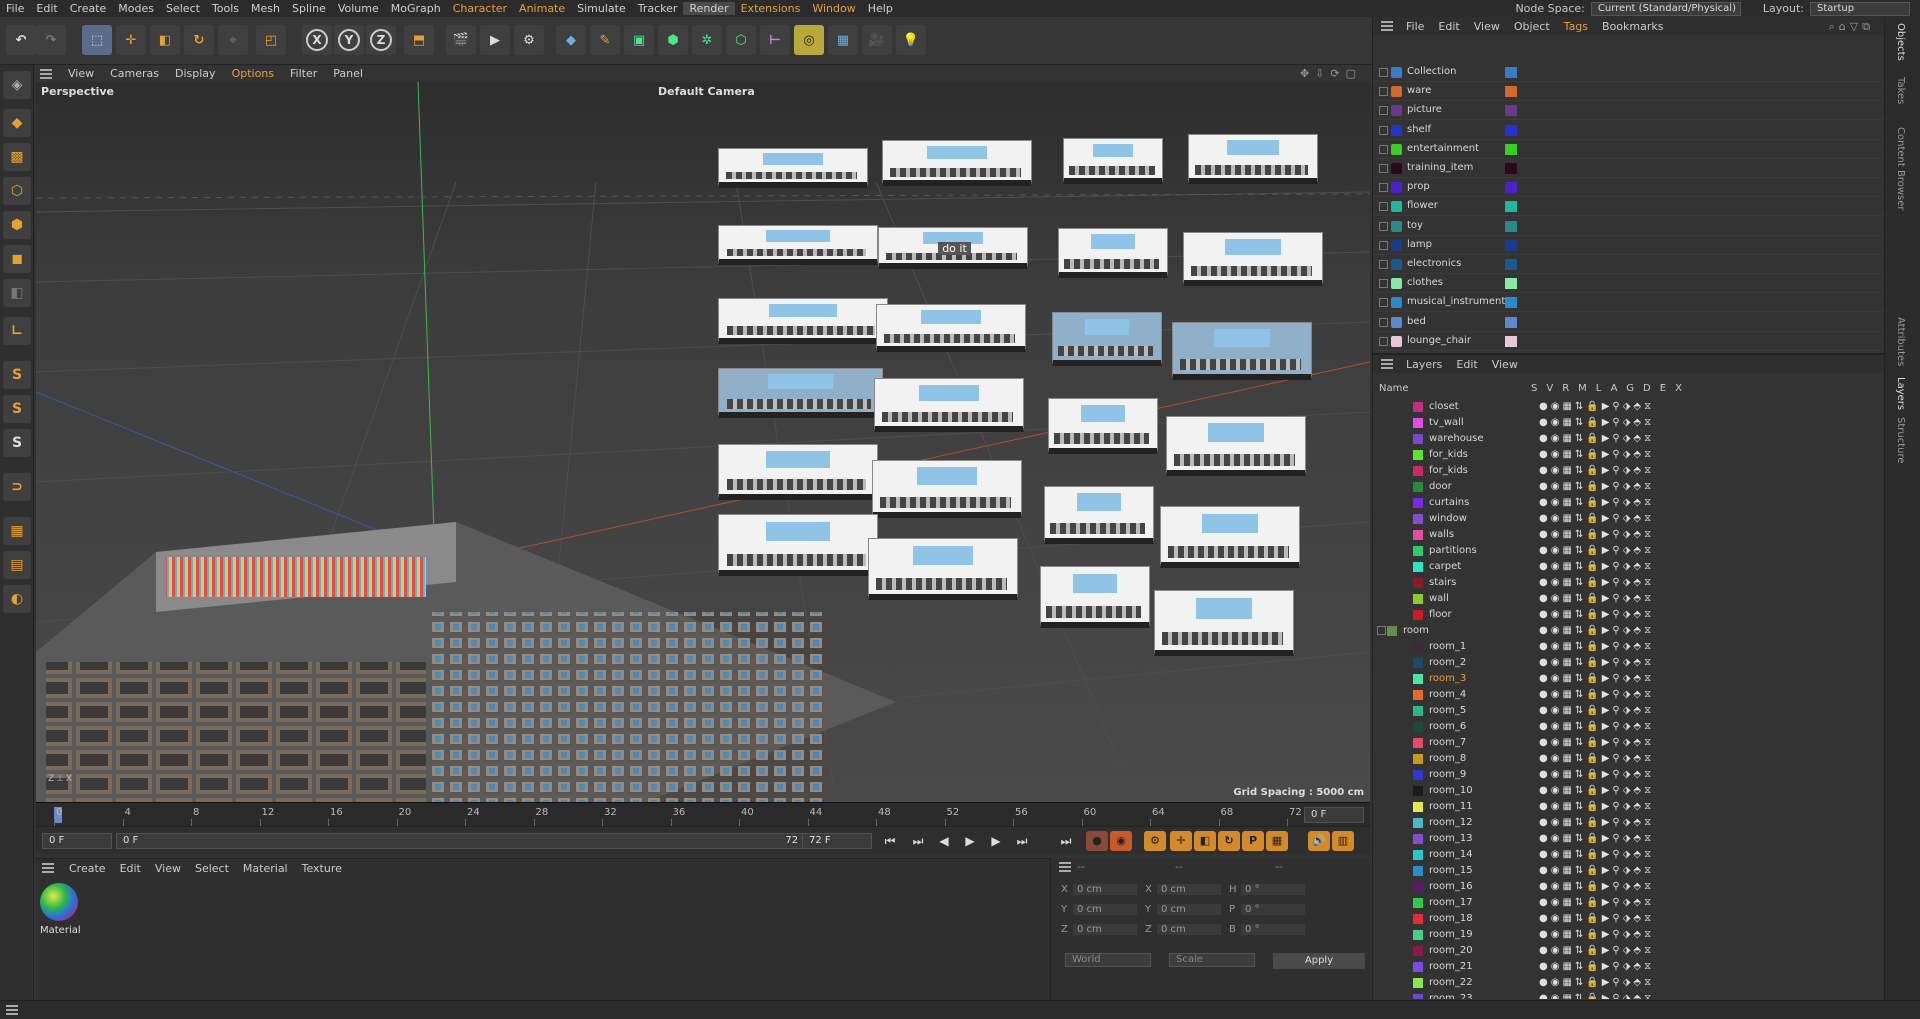 This screenshot has height=1019, width=1920. Describe the element at coordinates (265, 8) in the screenshot. I see `menu-mesh: Mesh` at that location.